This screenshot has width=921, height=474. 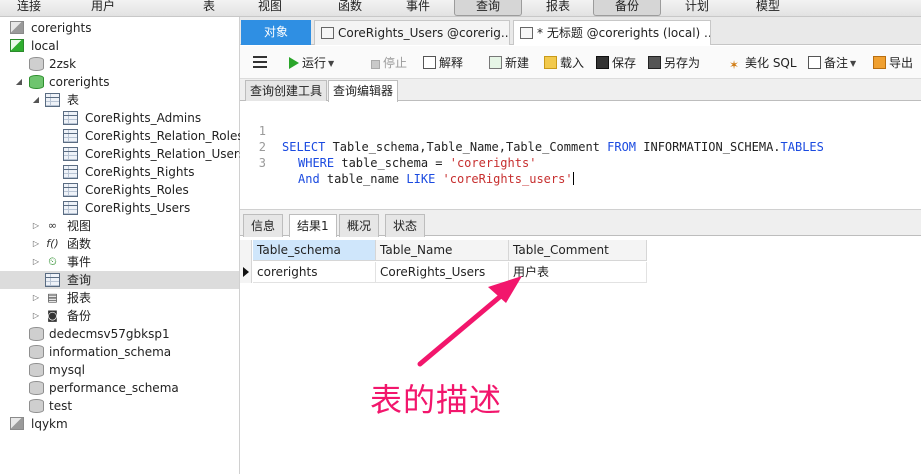 What do you see at coordinates (61, 28) in the screenshot?
I see `tree-item-label: corerights` at bounding box center [61, 28].